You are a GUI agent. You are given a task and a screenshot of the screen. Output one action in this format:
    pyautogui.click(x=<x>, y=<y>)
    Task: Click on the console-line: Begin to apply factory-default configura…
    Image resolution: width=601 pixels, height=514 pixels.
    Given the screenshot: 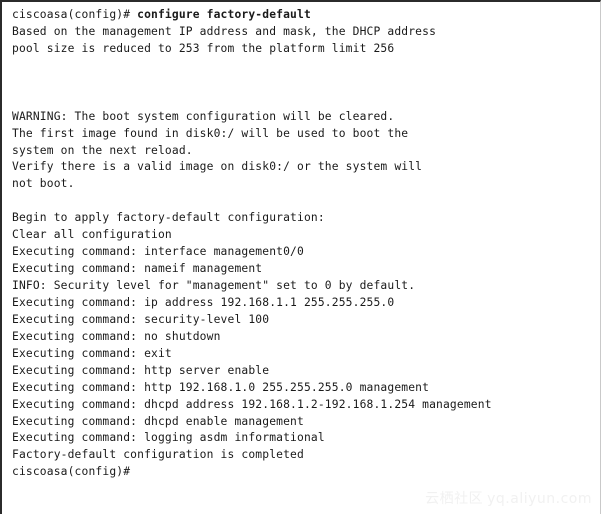 What is the action you would take?
    pyautogui.click(x=168, y=218)
    